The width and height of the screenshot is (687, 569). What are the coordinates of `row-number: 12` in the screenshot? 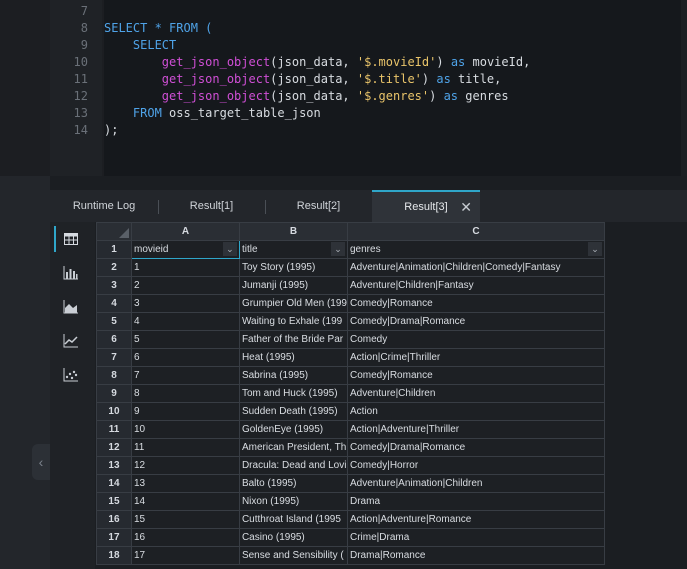 It's located at (114, 447).